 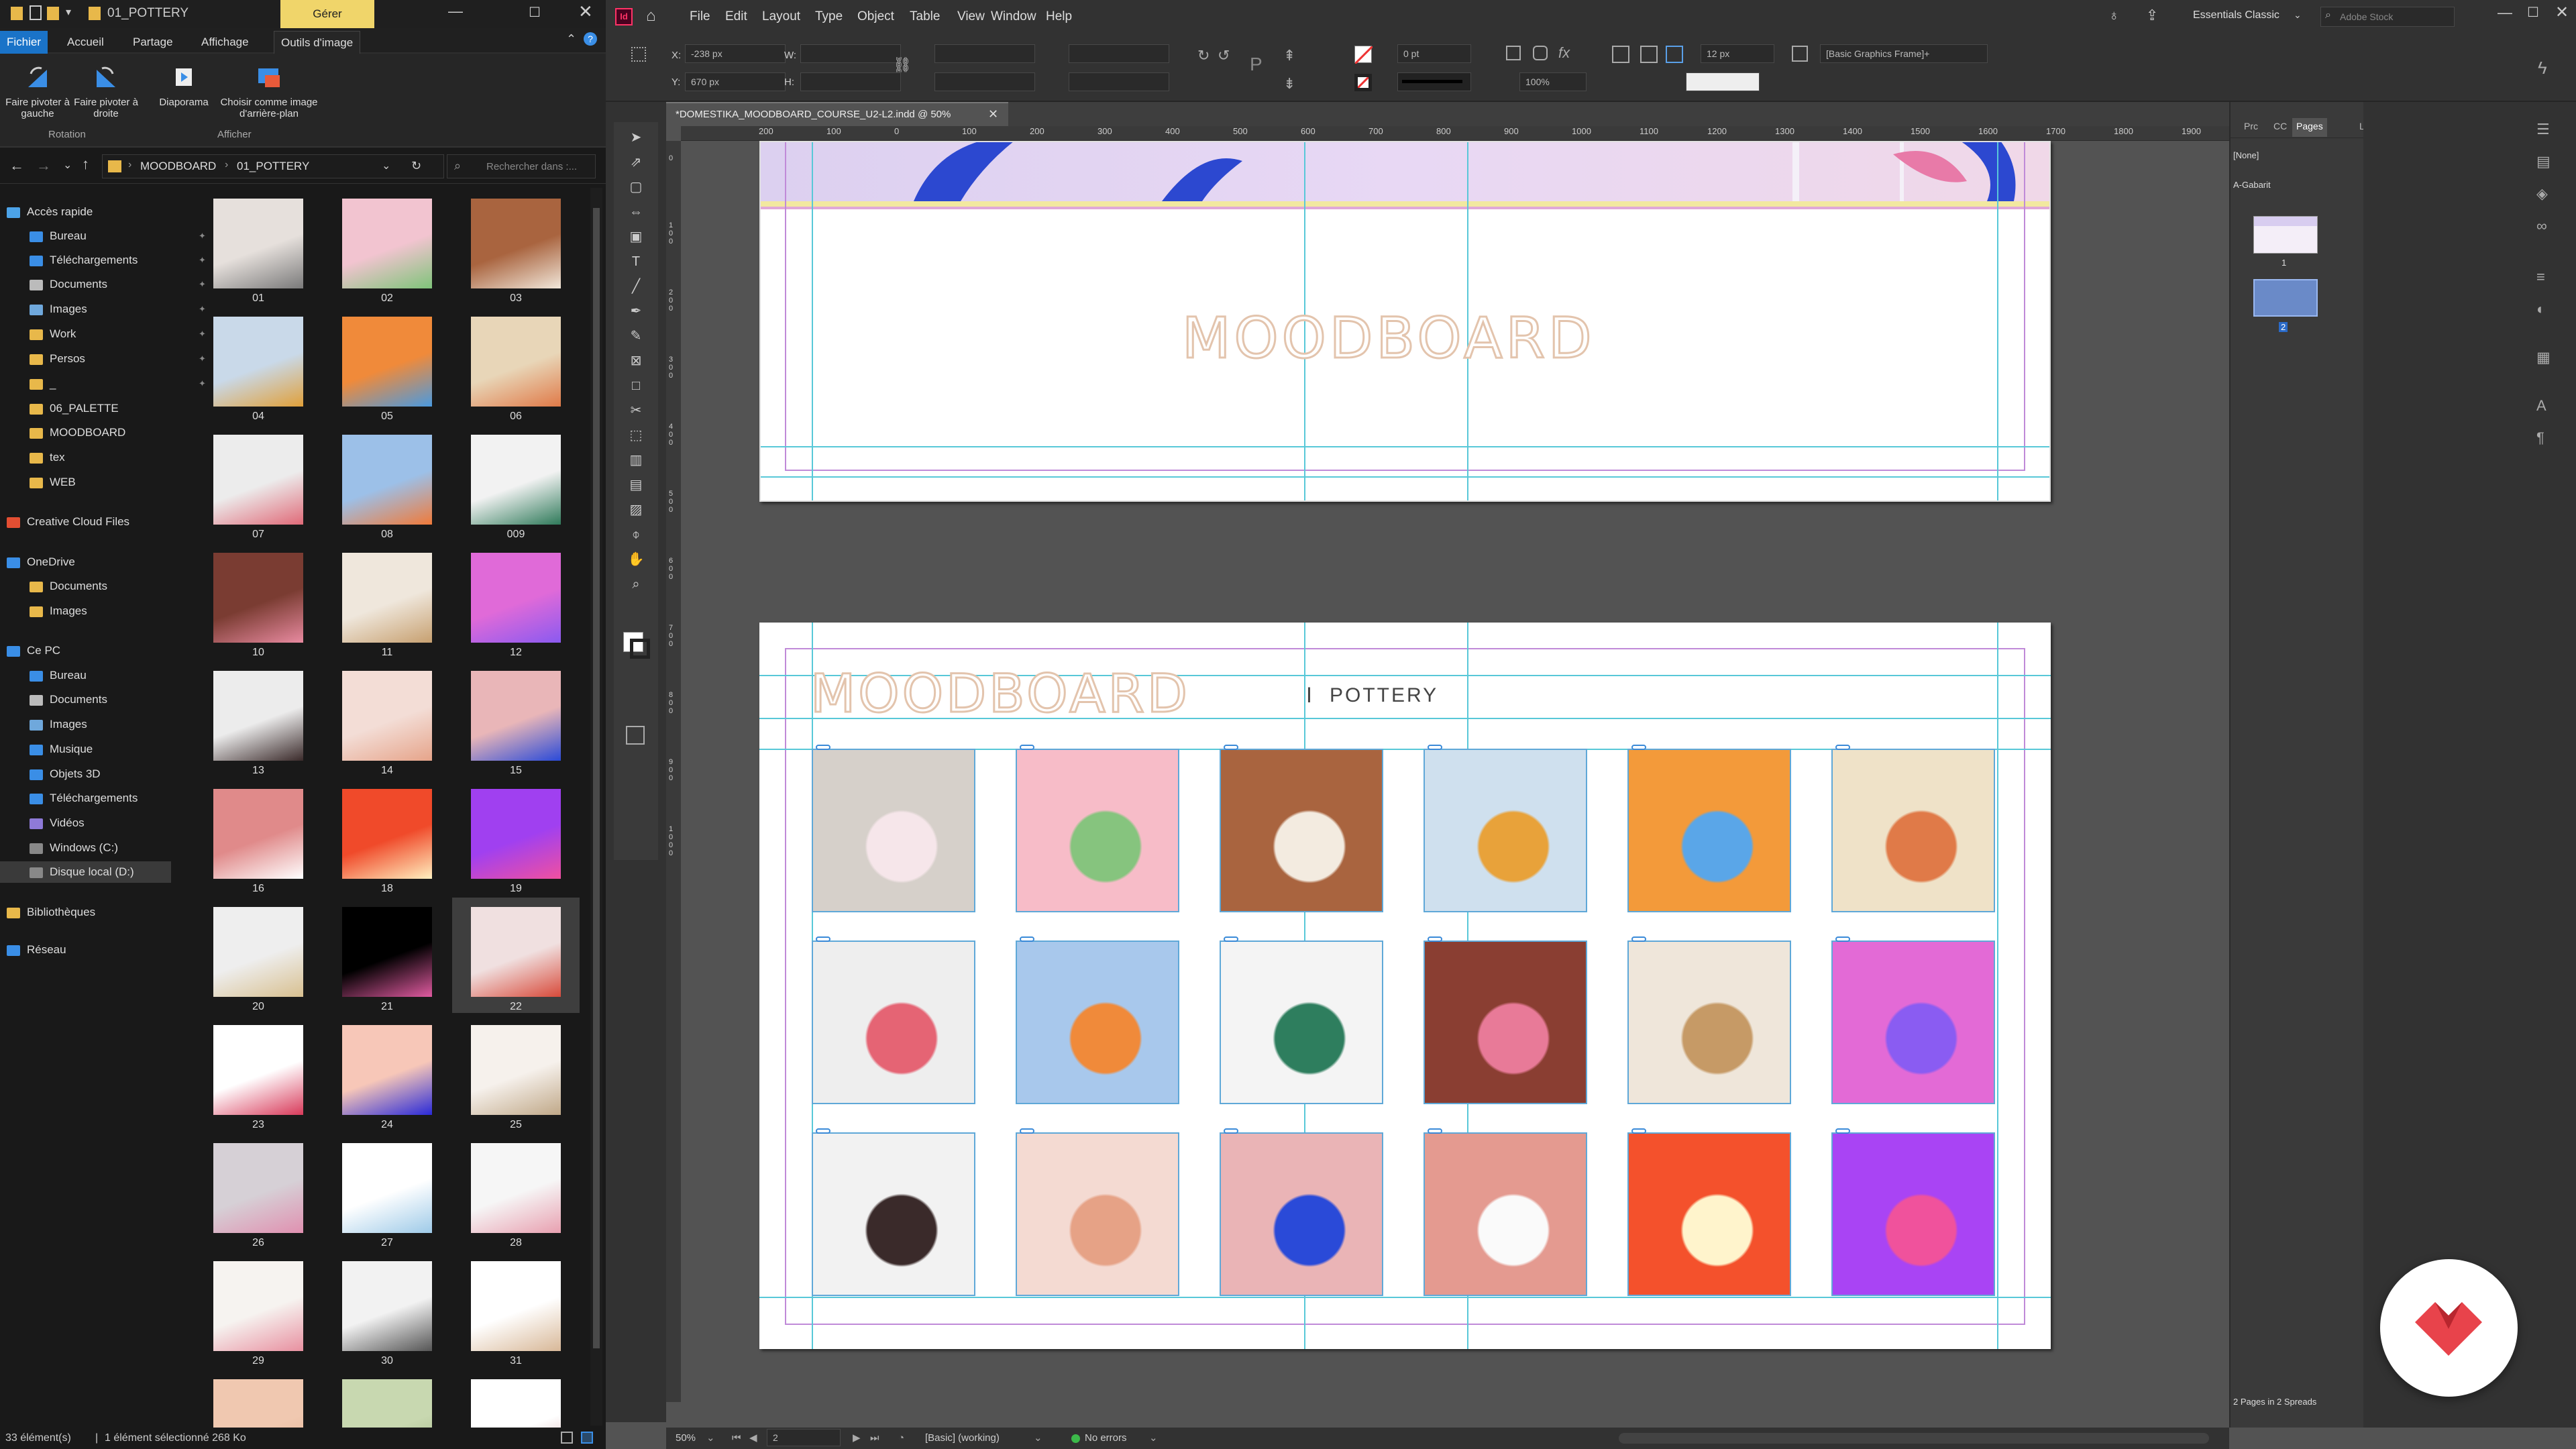 What do you see at coordinates (636, 237) in the screenshot?
I see `content-collector-icon: ▣` at bounding box center [636, 237].